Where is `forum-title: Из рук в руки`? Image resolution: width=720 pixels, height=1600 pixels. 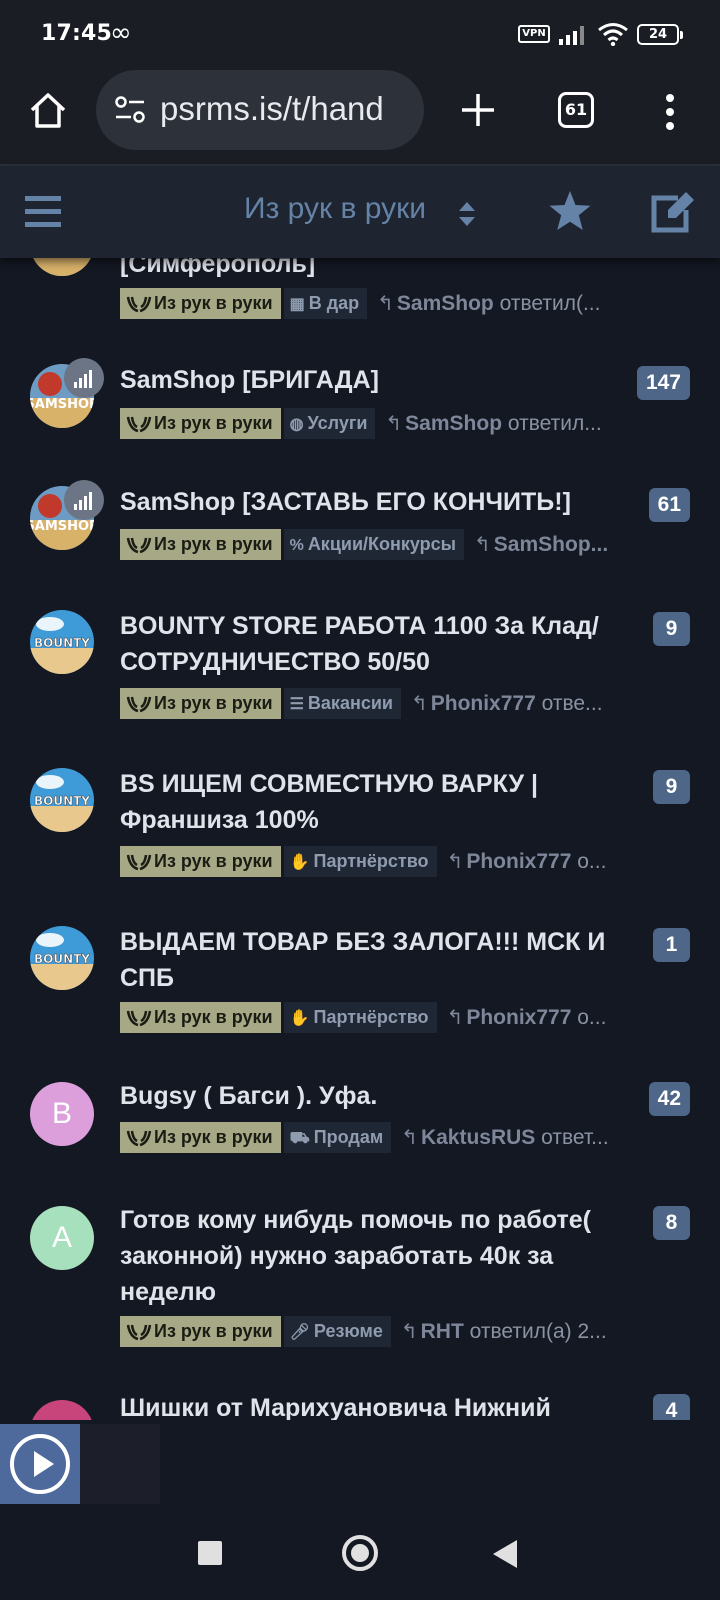 forum-title: Из рук в руки is located at coordinates (335, 209).